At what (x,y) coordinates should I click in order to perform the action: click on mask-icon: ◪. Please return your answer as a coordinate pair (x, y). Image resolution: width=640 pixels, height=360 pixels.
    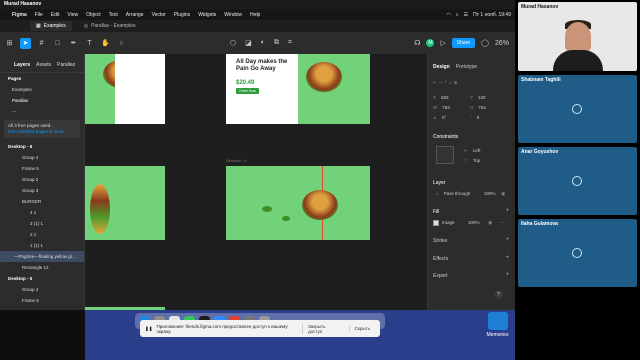
    Looking at the image, I should click on (248, 43).